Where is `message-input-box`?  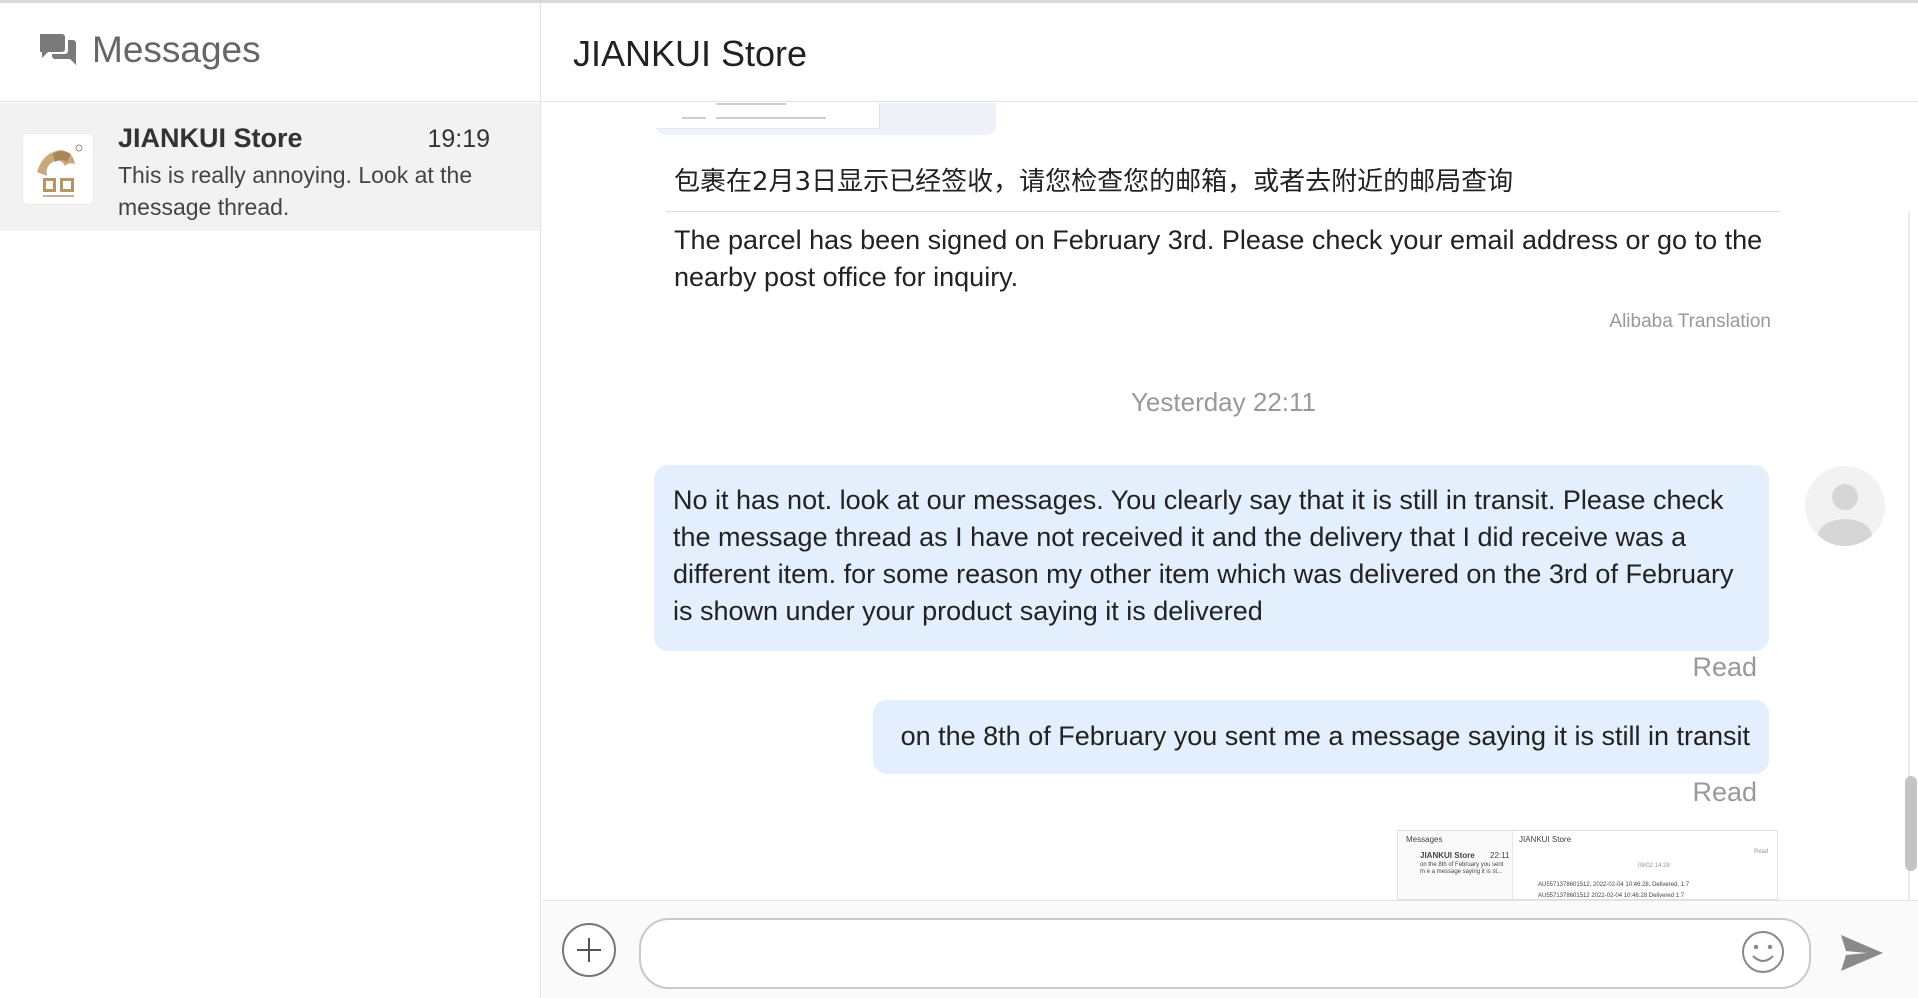
message-input-box is located at coordinates (1225, 953).